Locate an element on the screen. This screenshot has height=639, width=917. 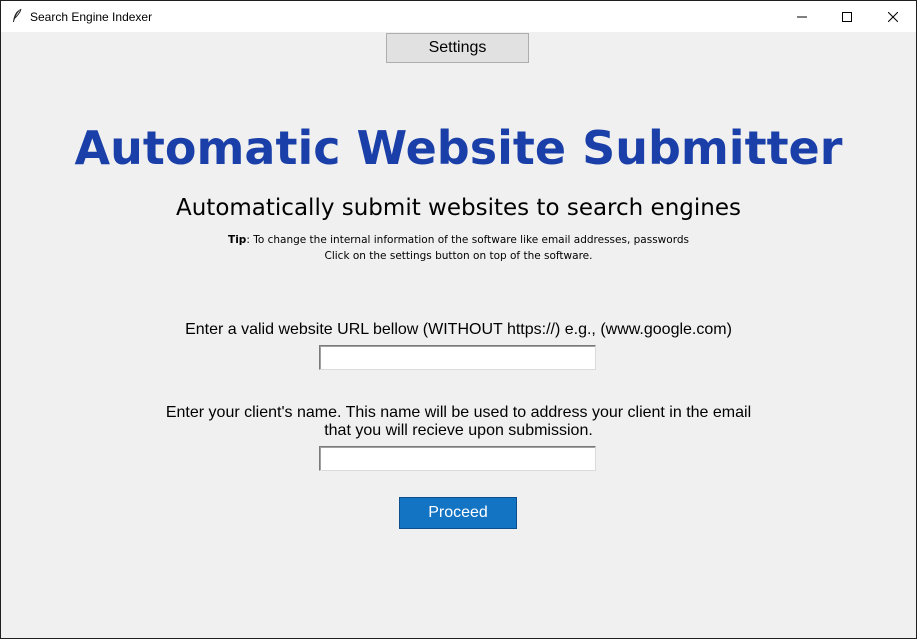
proceed-button: Proceed is located at coordinates (458, 513).